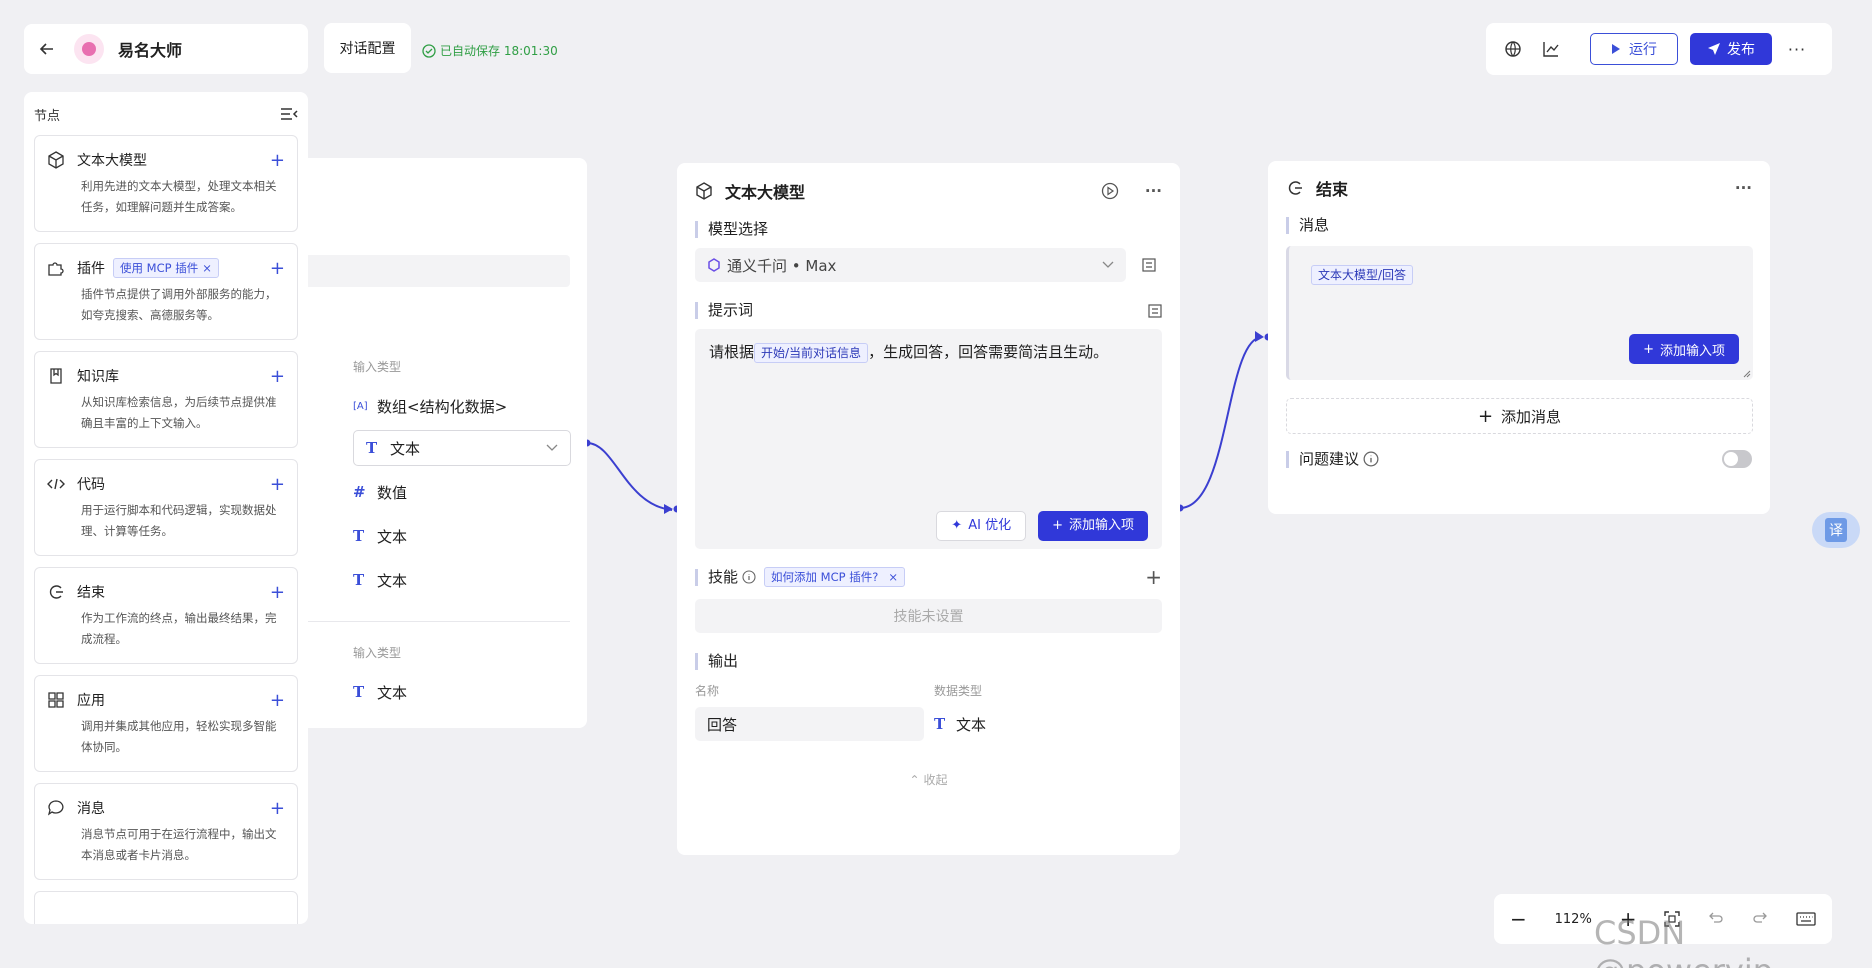  I want to click on back-arrow-icon, so click(47, 49).